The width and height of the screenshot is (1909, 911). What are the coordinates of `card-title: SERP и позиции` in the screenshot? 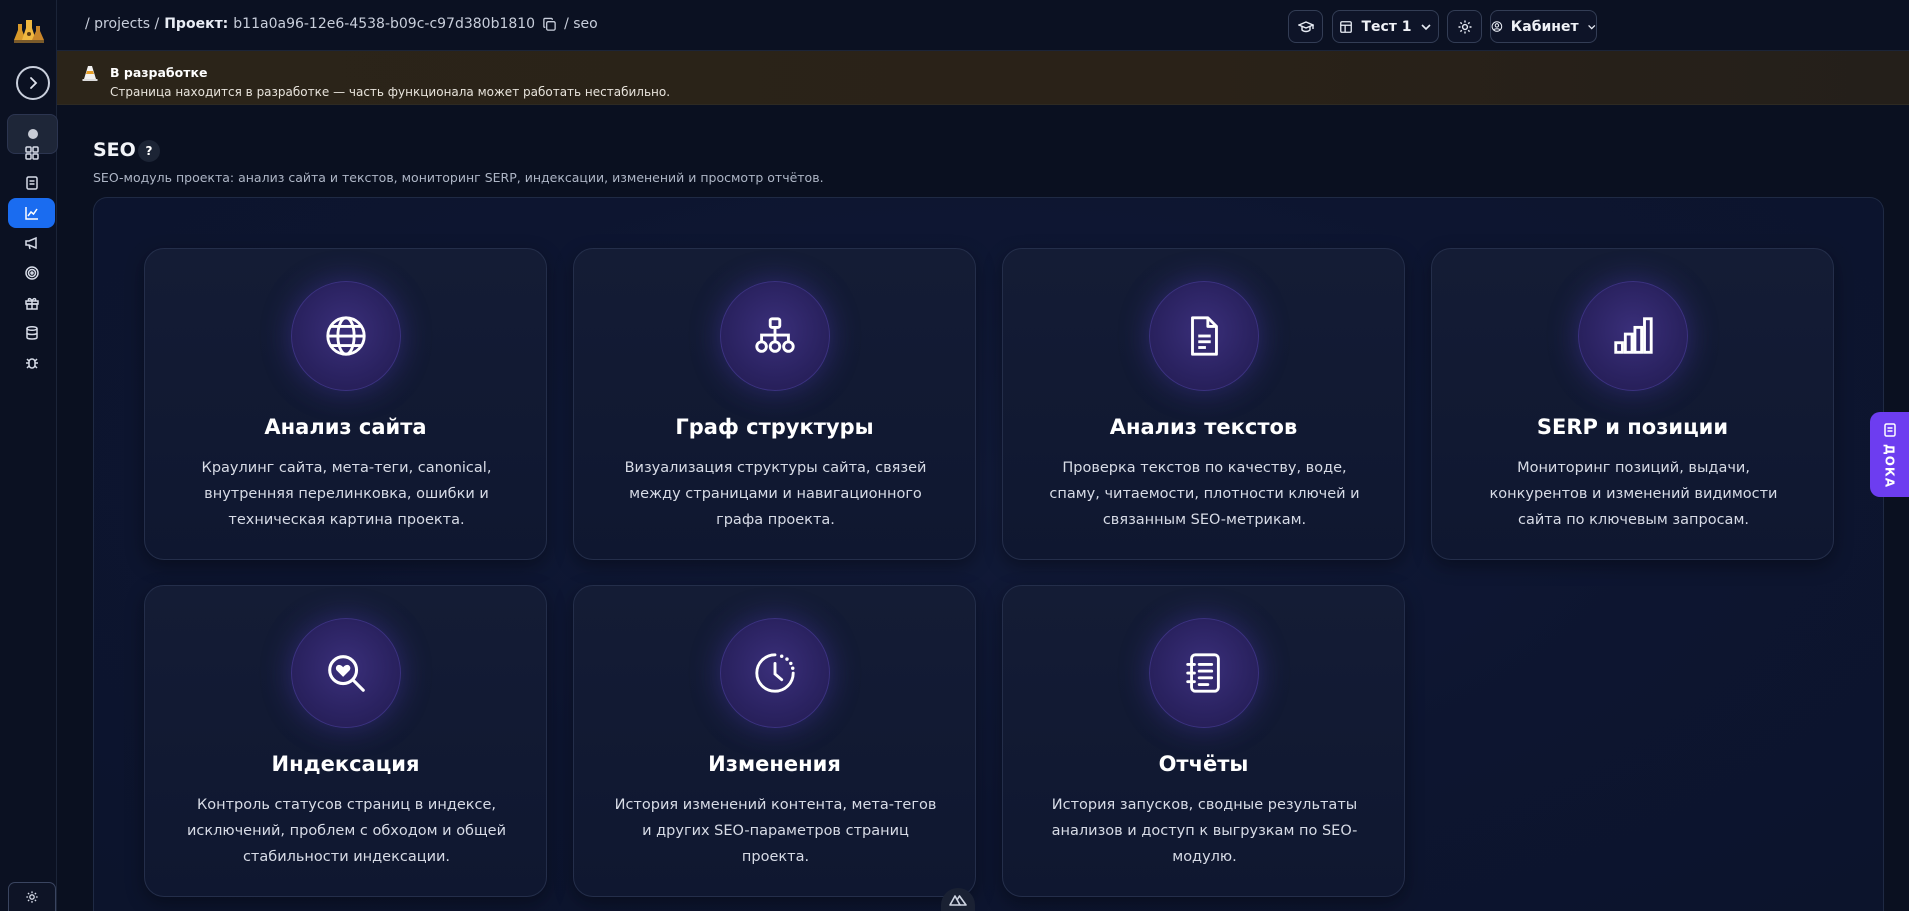 It's located at (1632, 427).